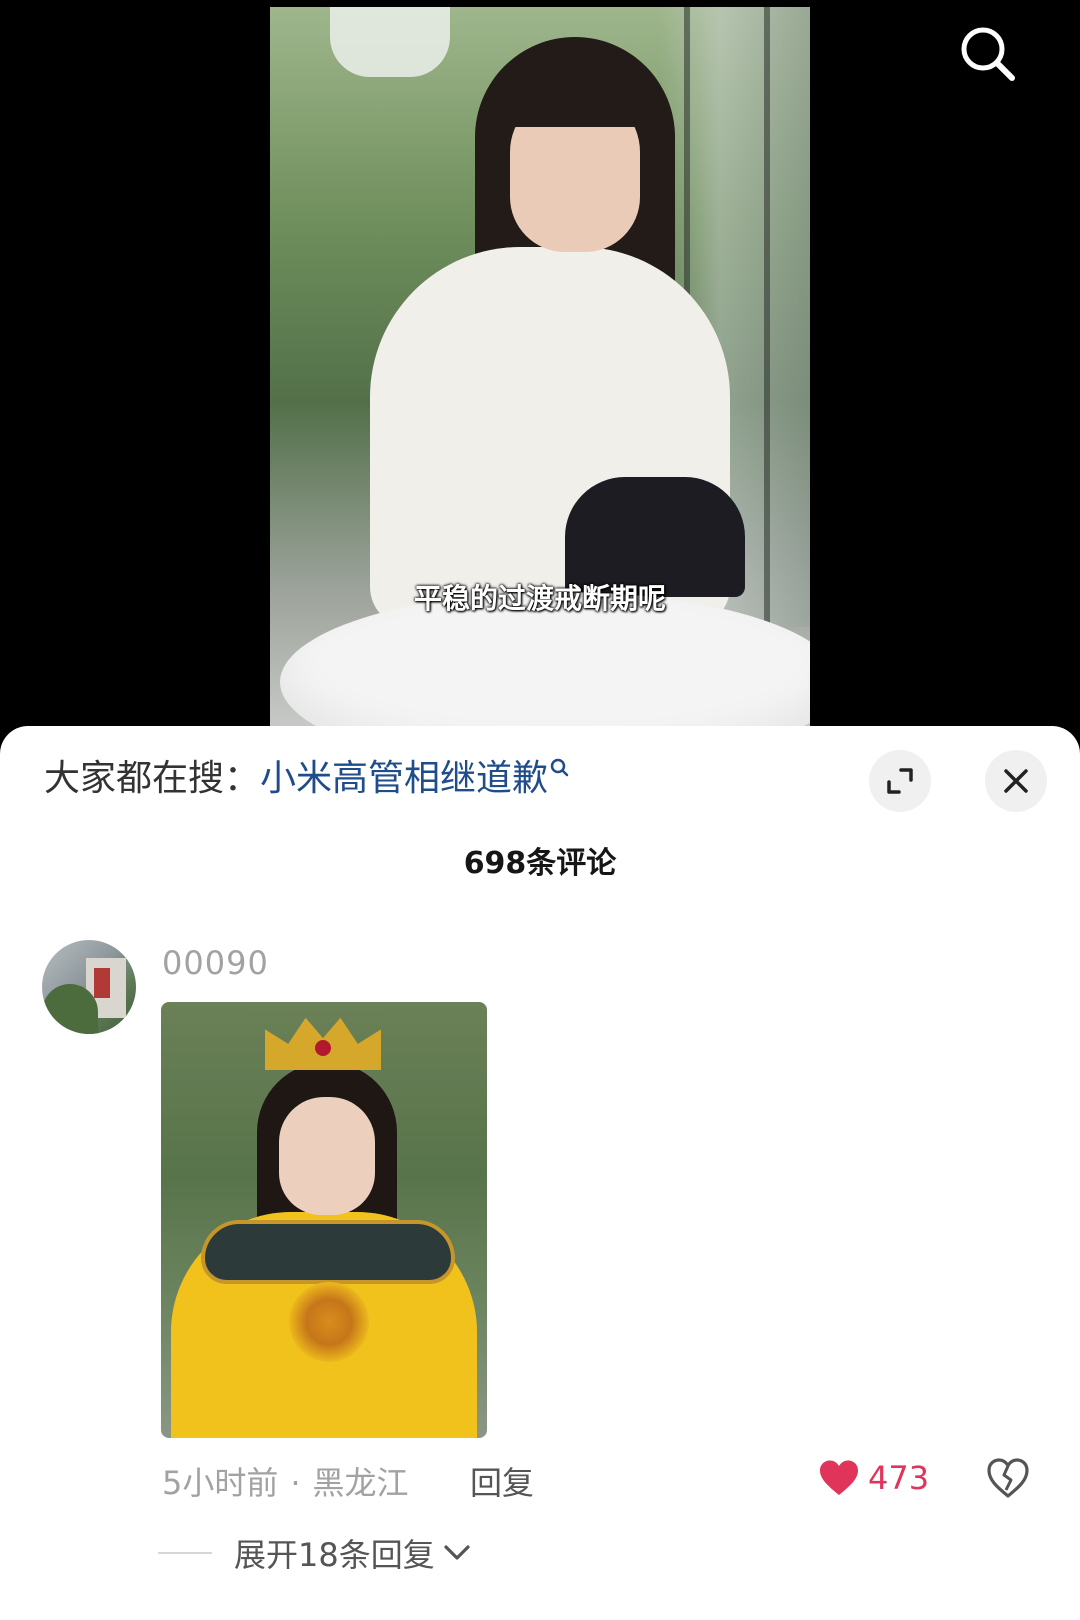 This screenshot has height=1620, width=1080. I want to click on heart-icon, so click(839, 1477).